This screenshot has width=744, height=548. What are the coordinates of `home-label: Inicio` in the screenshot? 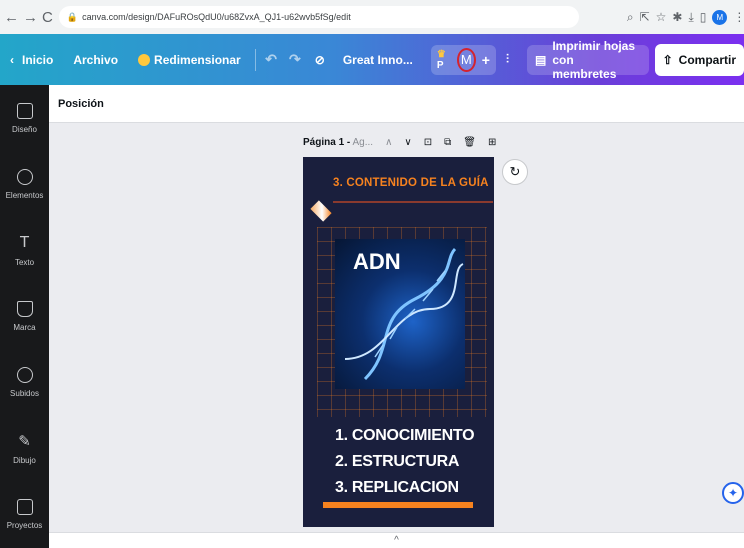 It's located at (38, 59).